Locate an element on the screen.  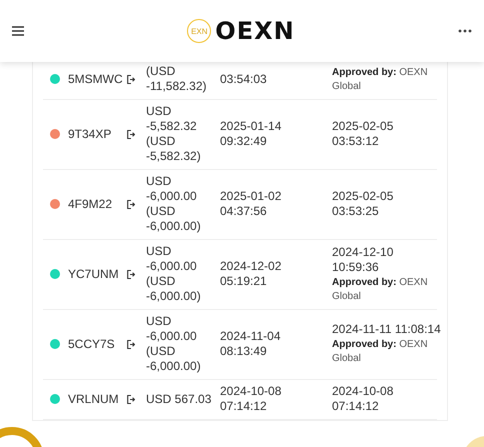
created-time: 2025-01-14 is located at coordinates (251, 126).